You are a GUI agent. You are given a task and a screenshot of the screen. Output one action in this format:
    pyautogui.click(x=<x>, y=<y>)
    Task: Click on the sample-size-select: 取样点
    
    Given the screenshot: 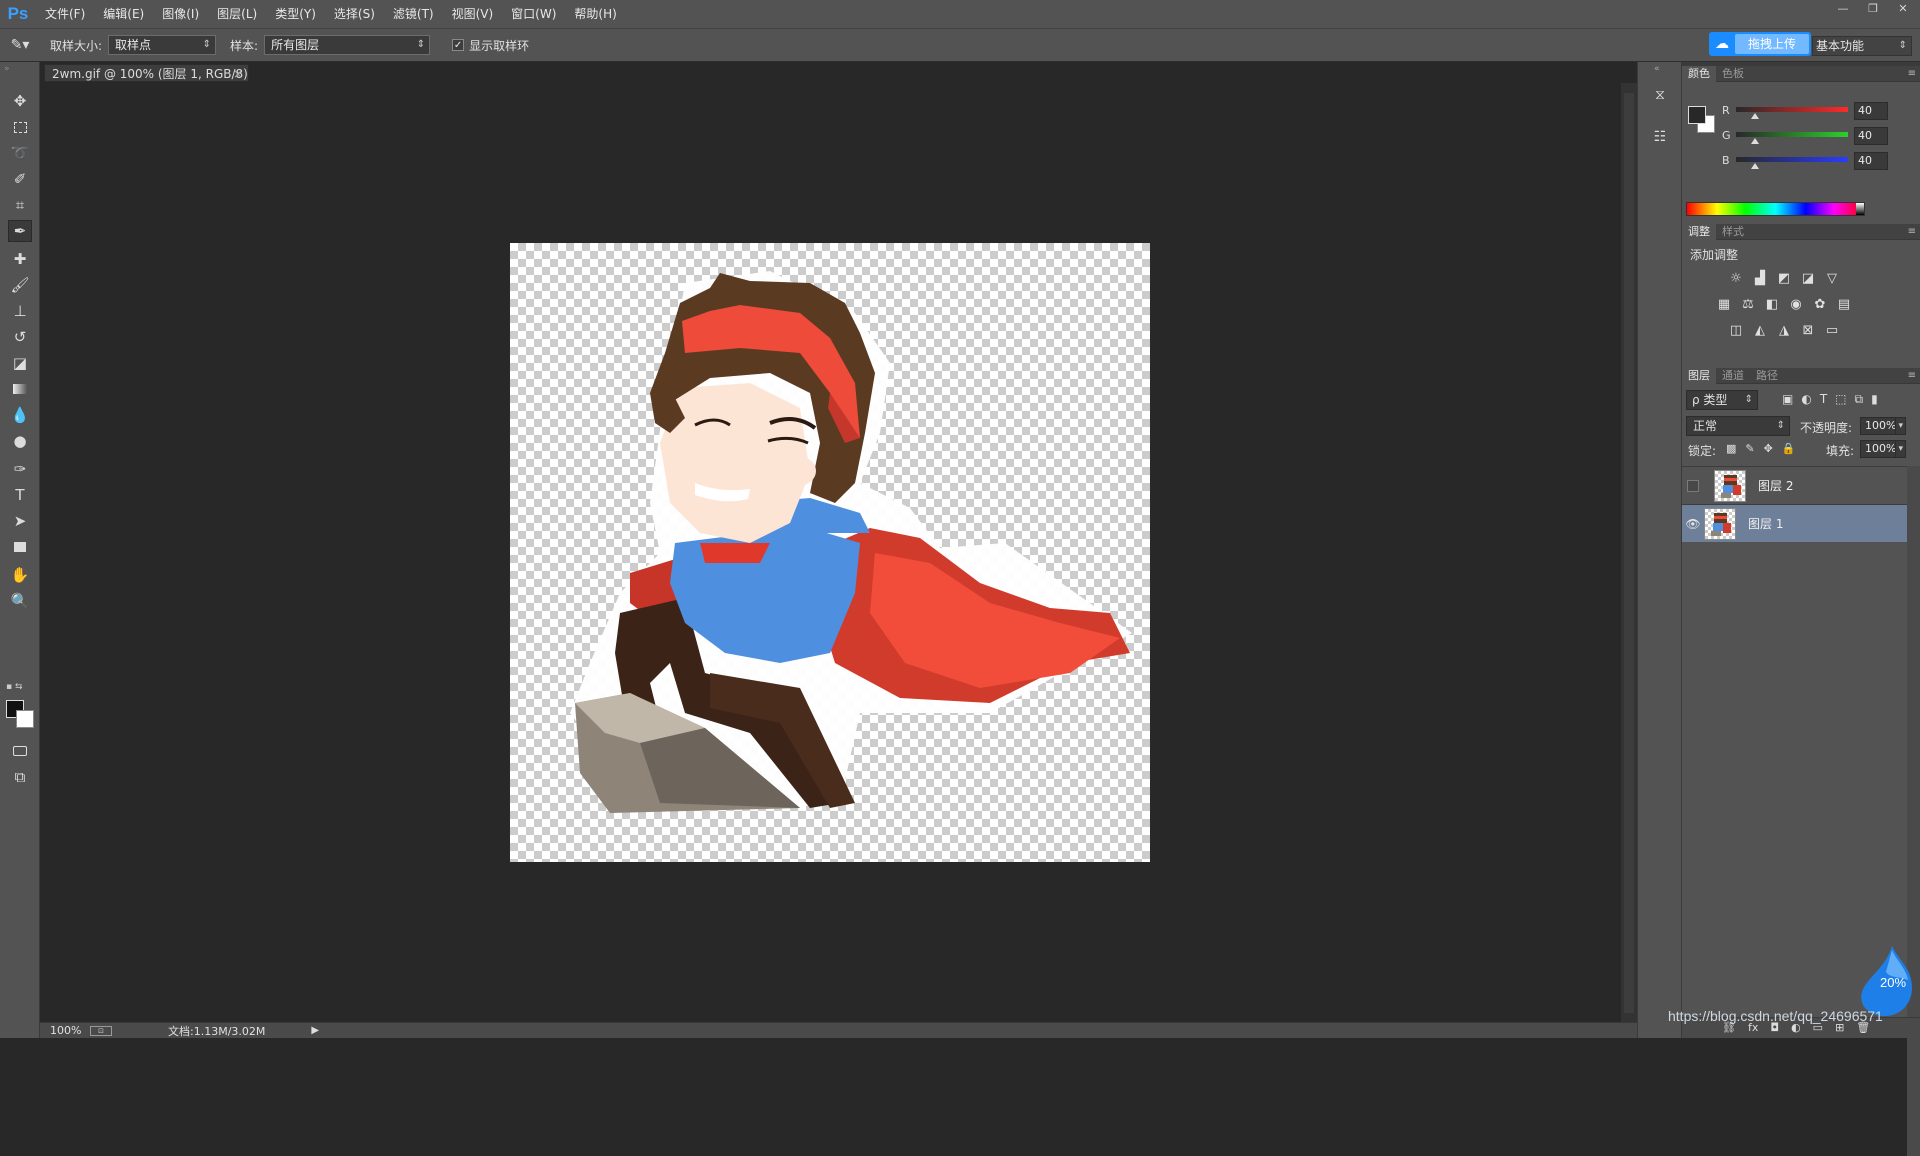 What is the action you would take?
    pyautogui.click(x=162, y=45)
    